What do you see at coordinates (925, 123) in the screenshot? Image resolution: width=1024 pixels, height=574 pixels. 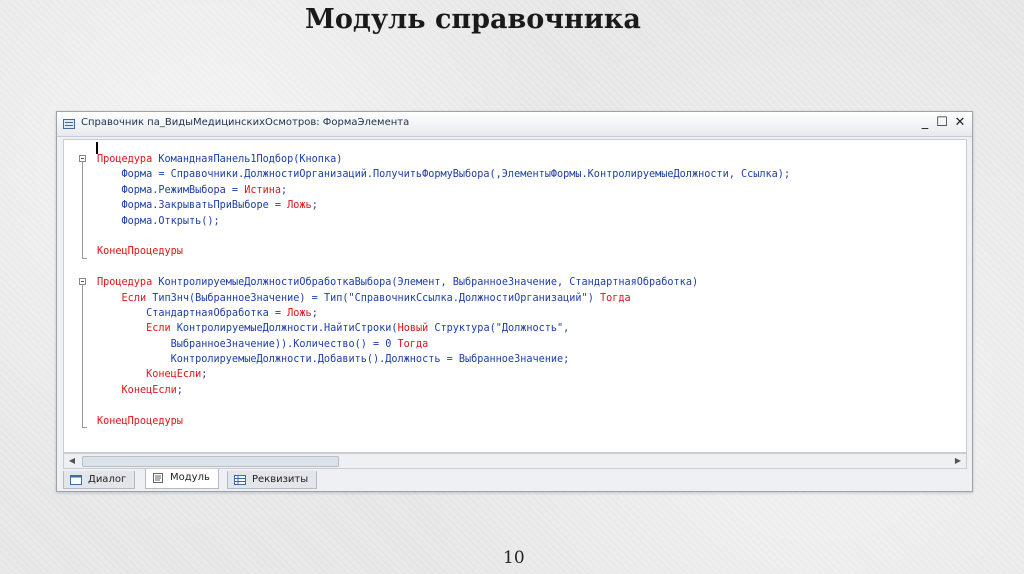 I see `minimize-button: _` at bounding box center [925, 123].